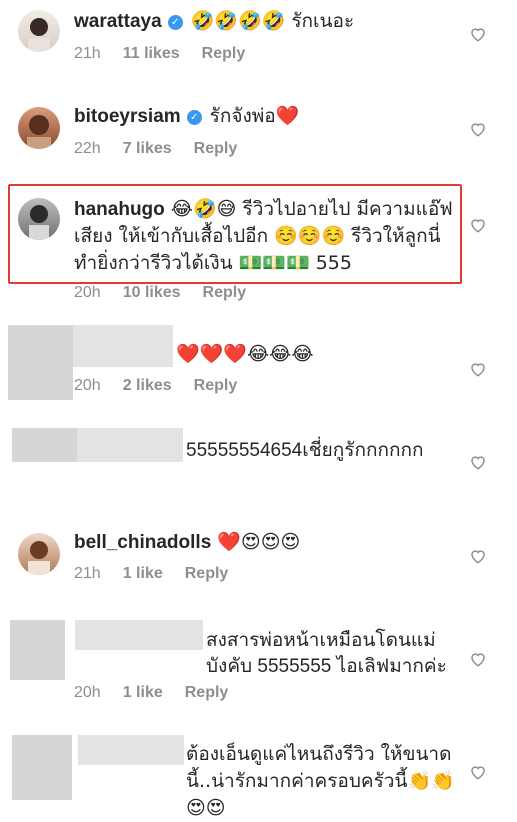  What do you see at coordinates (147, 385) in the screenshot?
I see `likes-count: 2 likes` at bounding box center [147, 385].